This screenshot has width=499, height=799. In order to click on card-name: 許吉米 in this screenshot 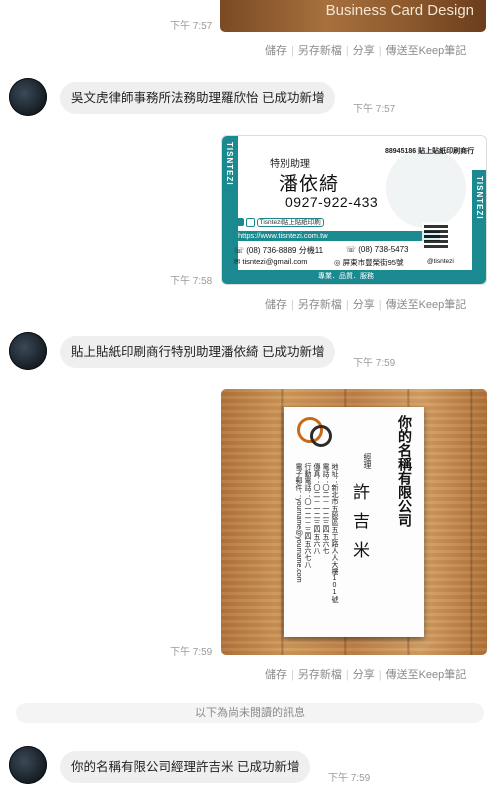, I will do `click(359, 526)`.